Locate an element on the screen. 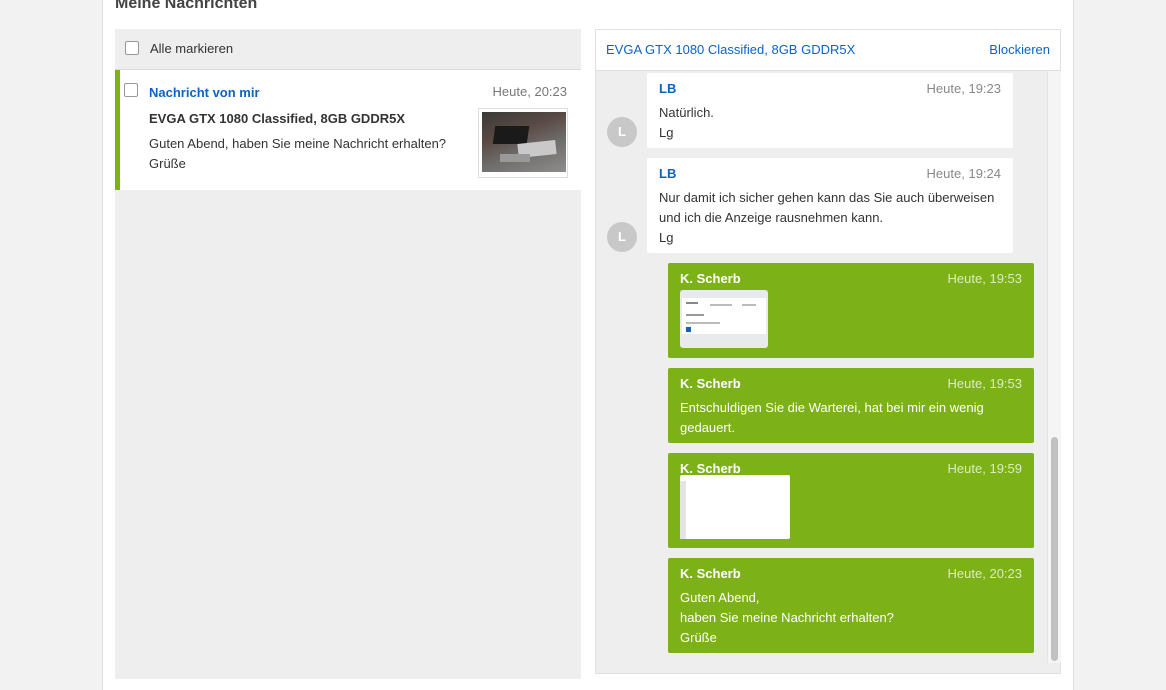 The width and height of the screenshot is (1166, 690). conversation-time: Heute, 20:23 is located at coordinates (529, 91).